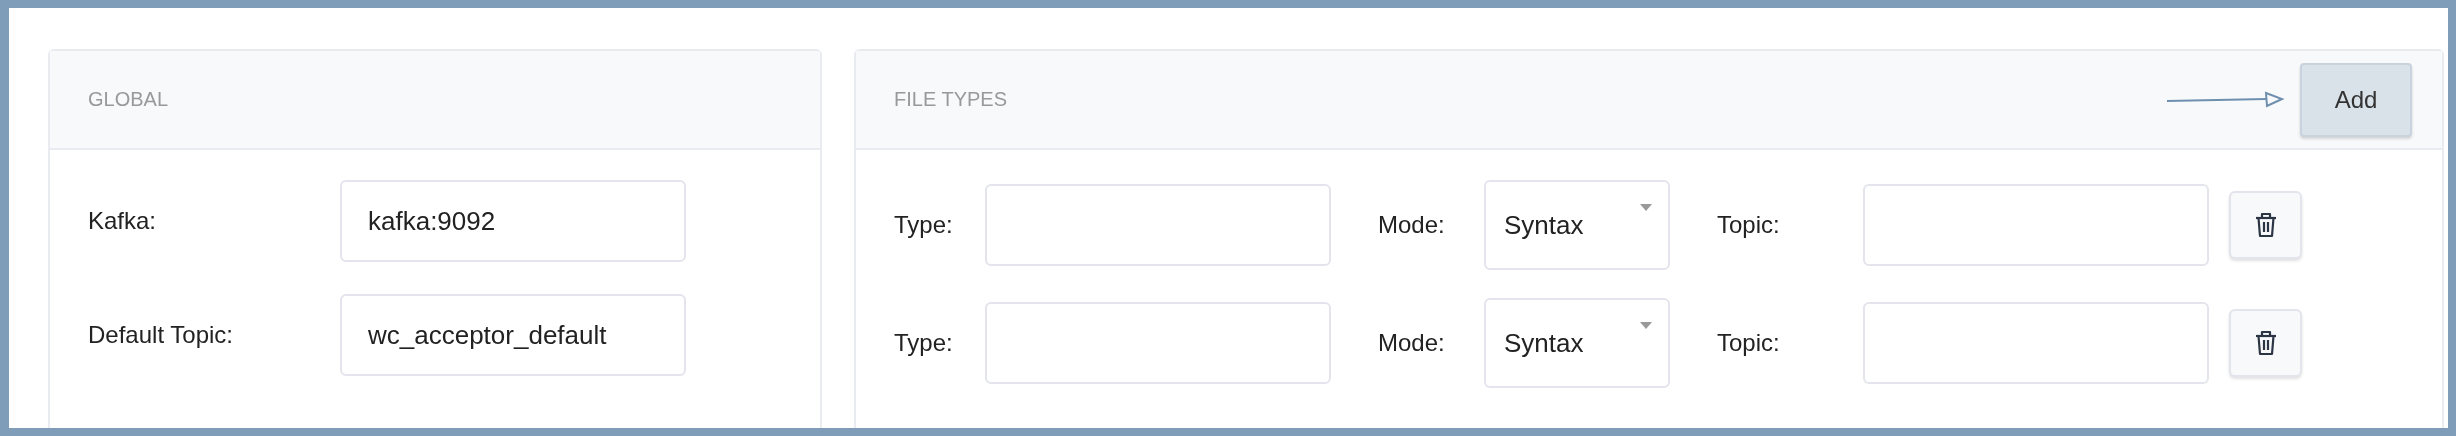  Describe the element at coordinates (2356, 99) in the screenshot. I see `add-button: Add` at that location.